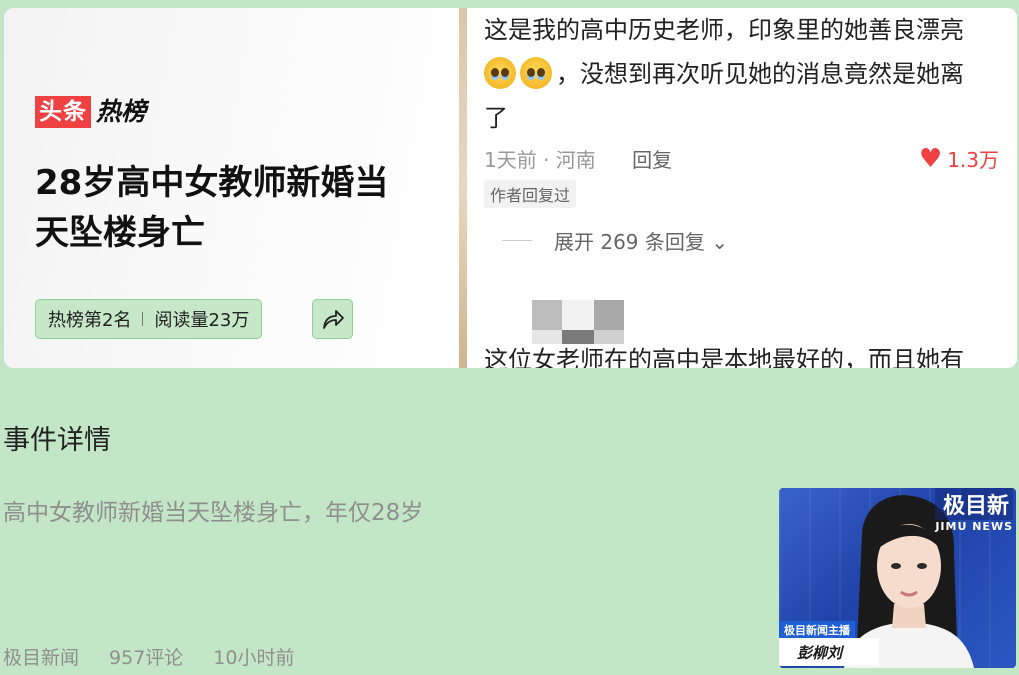 The width and height of the screenshot is (1019, 675). Describe the element at coordinates (496, 118) in the screenshot. I see `comment-line-3: 了` at that location.